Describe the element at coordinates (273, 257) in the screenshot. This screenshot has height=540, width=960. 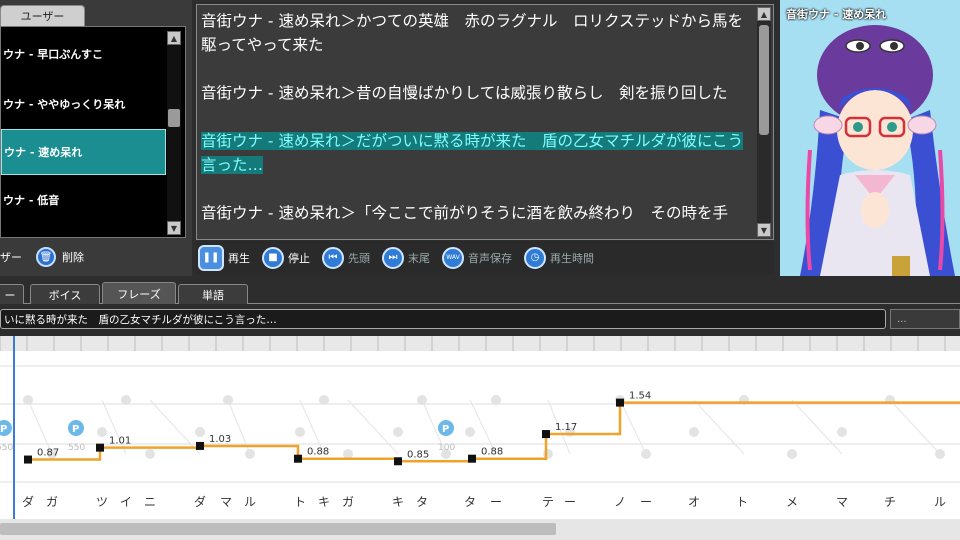
I see `stop-icon: ■` at that location.